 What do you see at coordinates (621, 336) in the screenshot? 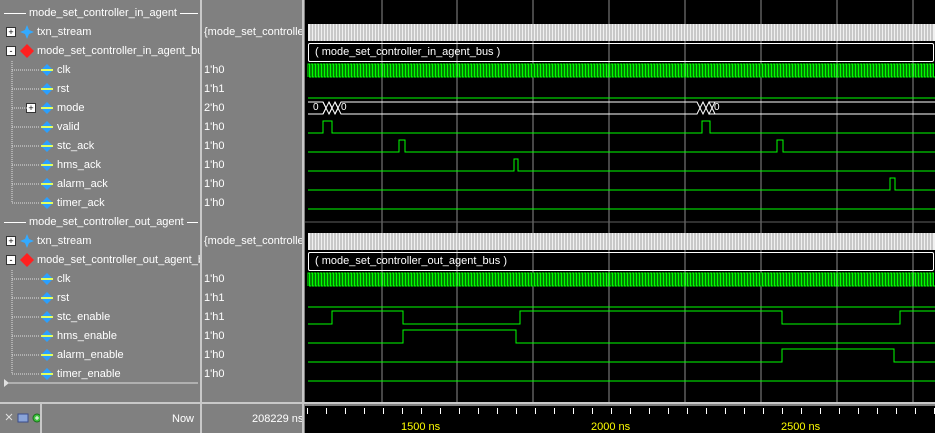
I see `hms-enable-waveform` at bounding box center [621, 336].